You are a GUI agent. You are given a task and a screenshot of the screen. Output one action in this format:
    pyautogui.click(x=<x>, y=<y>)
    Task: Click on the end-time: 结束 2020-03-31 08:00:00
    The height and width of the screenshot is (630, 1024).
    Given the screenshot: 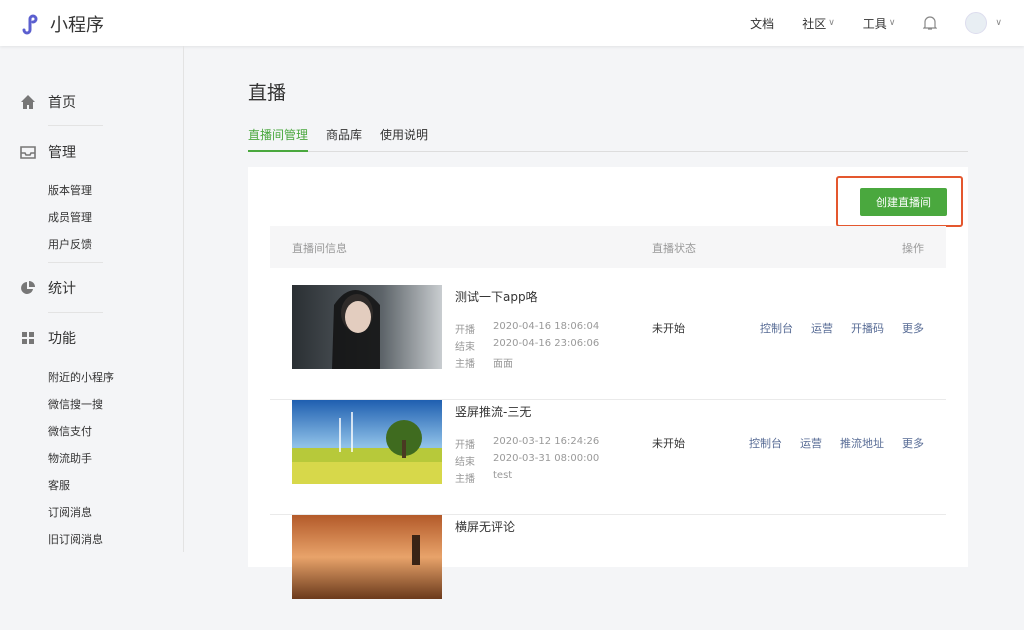 What is the action you would take?
    pyautogui.click(x=527, y=460)
    